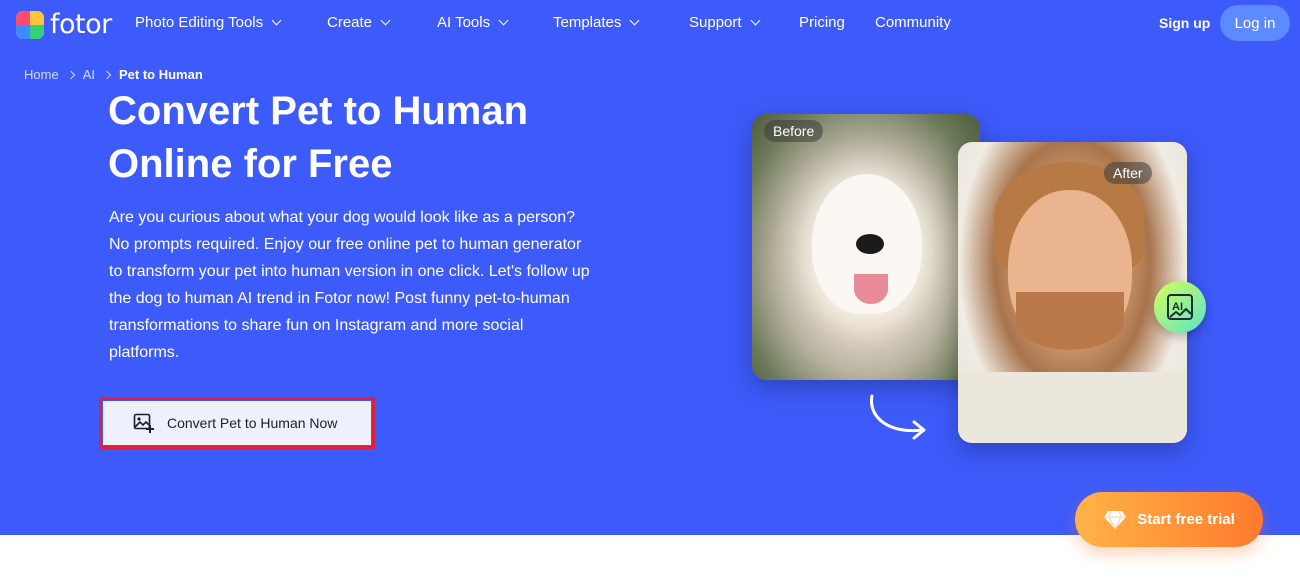  Describe the element at coordinates (794, 131) in the screenshot. I see `before-label: Before` at that location.